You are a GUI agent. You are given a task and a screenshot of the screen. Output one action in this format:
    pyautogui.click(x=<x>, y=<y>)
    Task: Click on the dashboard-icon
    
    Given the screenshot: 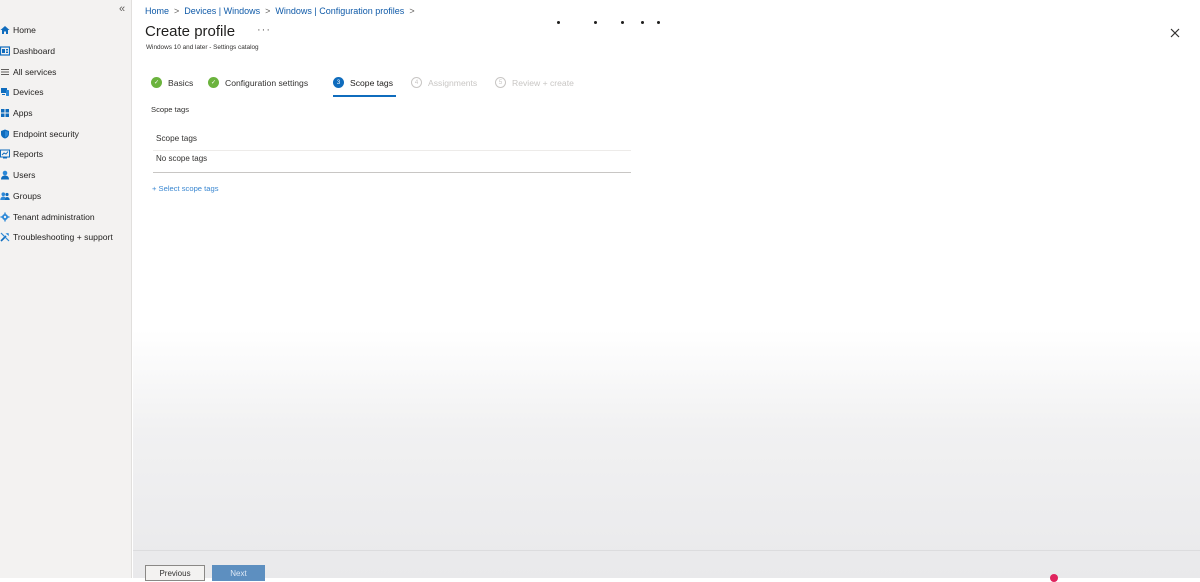 What is the action you would take?
    pyautogui.click(x=5, y=51)
    